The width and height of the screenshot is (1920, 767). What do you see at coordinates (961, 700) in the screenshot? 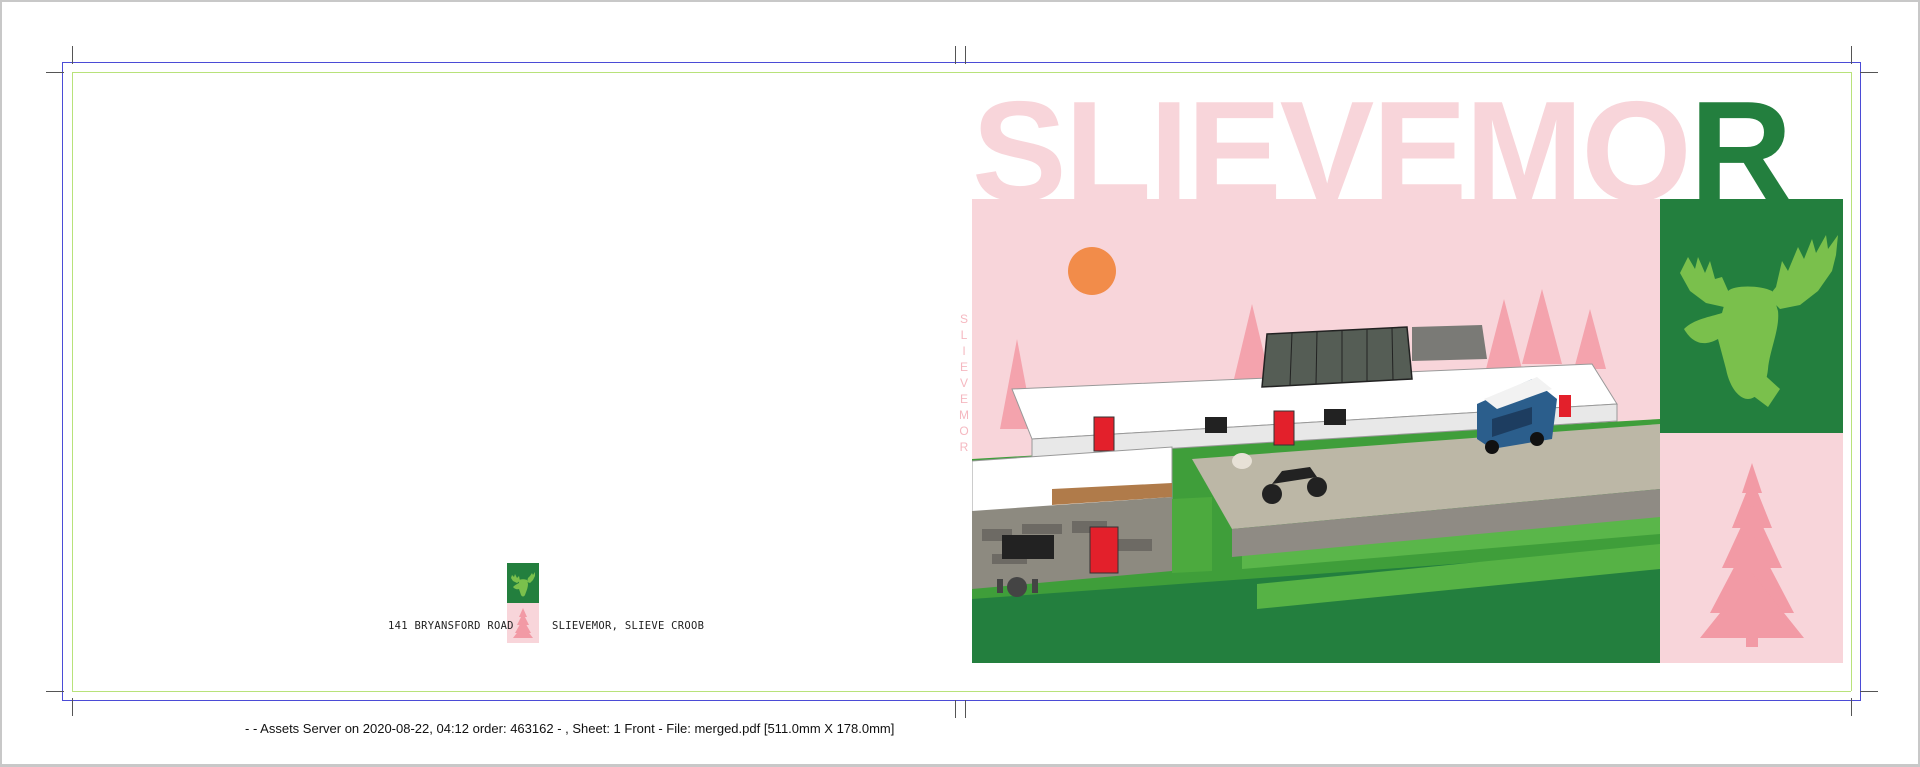
I see `bleed-line-bottom` at bounding box center [961, 700].